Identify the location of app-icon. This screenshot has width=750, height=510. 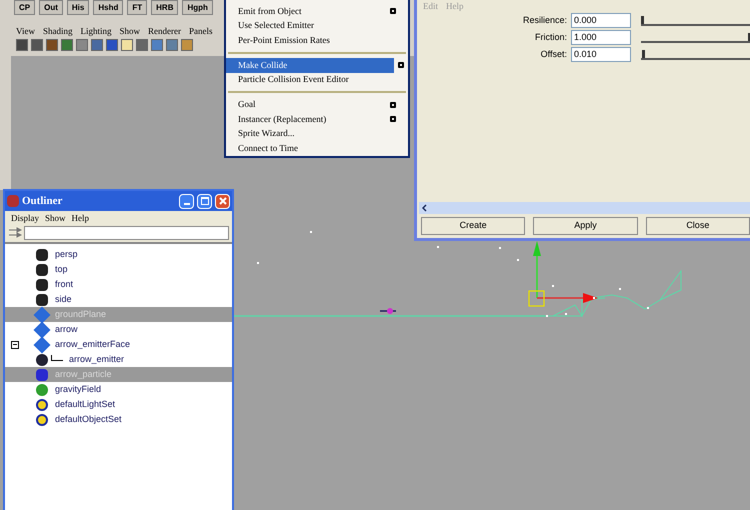
(13, 201).